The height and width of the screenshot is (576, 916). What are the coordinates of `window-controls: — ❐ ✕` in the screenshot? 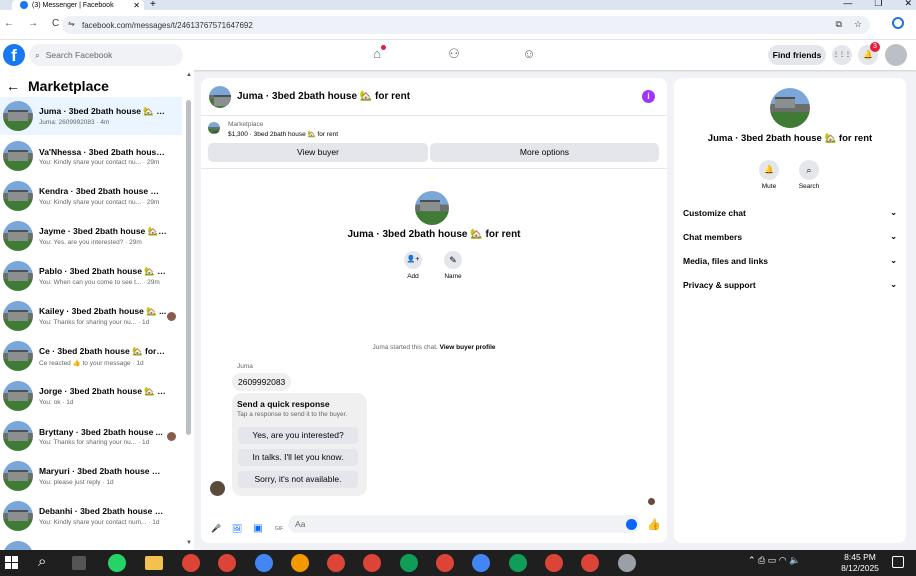 It's located at (877, 4).